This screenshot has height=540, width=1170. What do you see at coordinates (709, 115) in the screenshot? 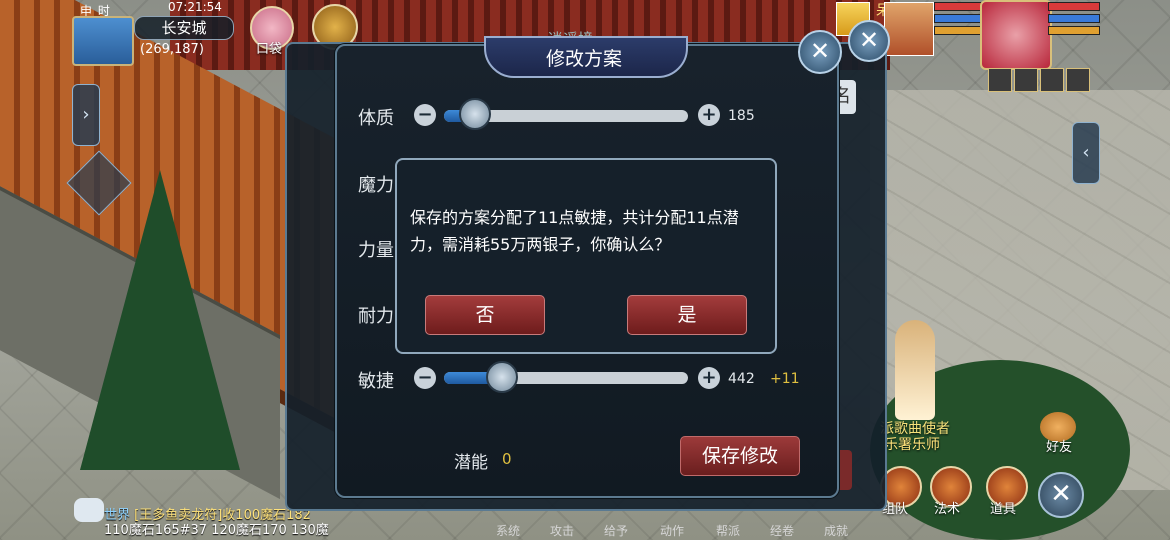
I see `increase-constitution-button: +` at bounding box center [709, 115].